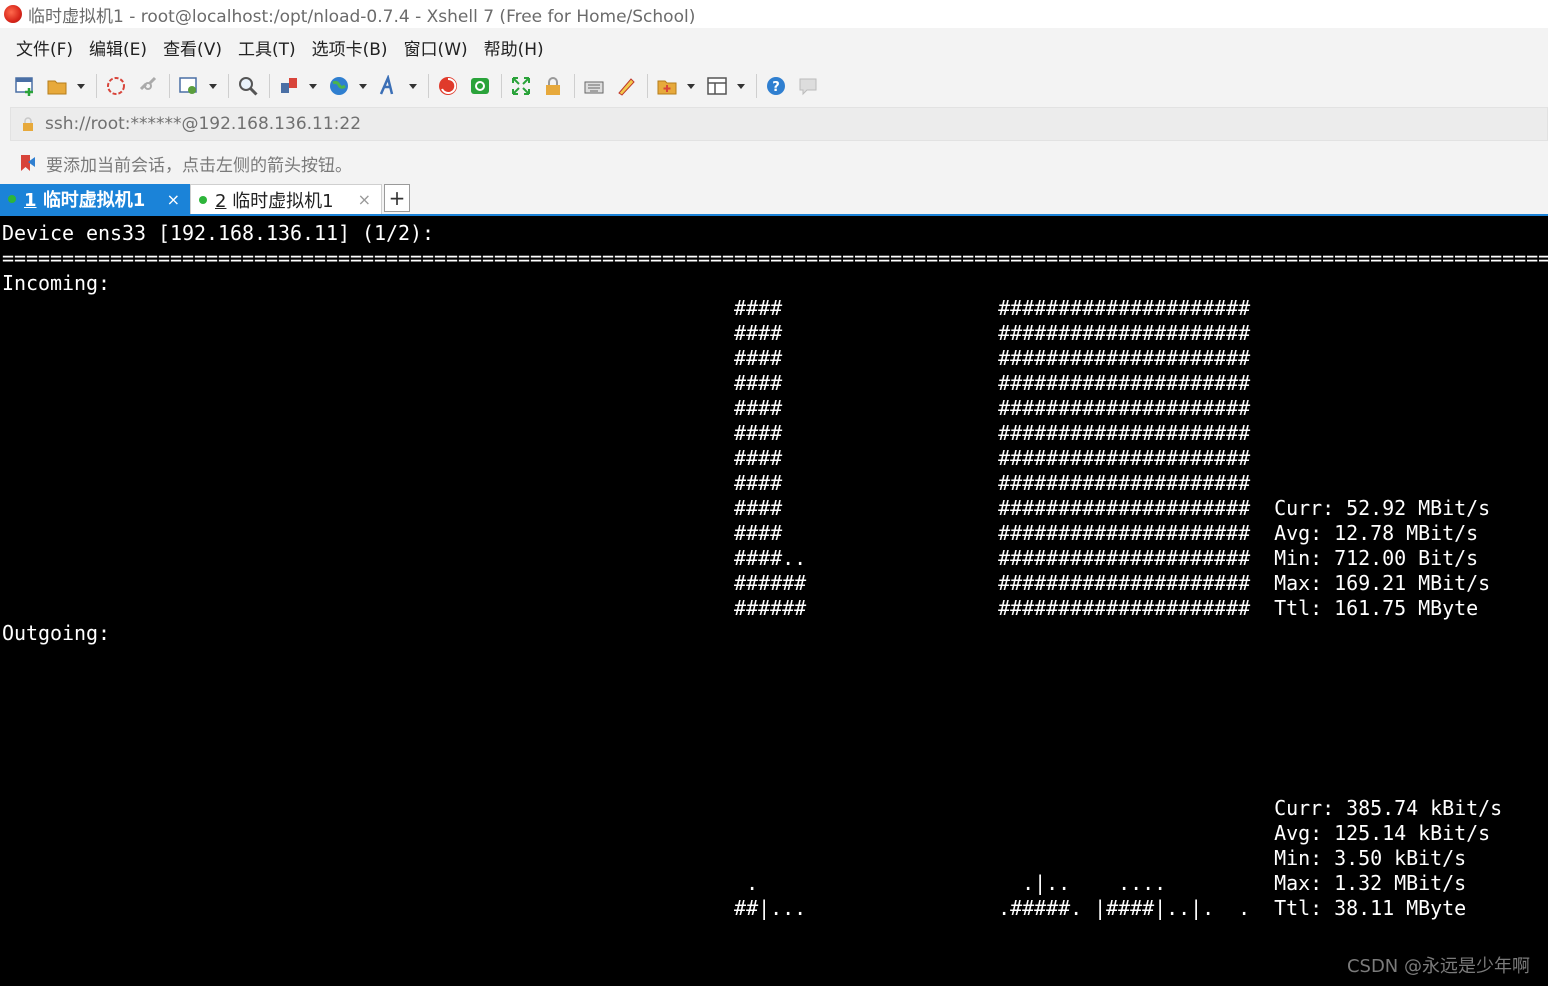 This screenshot has height=986, width=1548. What do you see at coordinates (199, 165) in the screenshot?
I see `hint-text: 要添加当前会话，点击左侧的箭头按钮。` at bounding box center [199, 165].